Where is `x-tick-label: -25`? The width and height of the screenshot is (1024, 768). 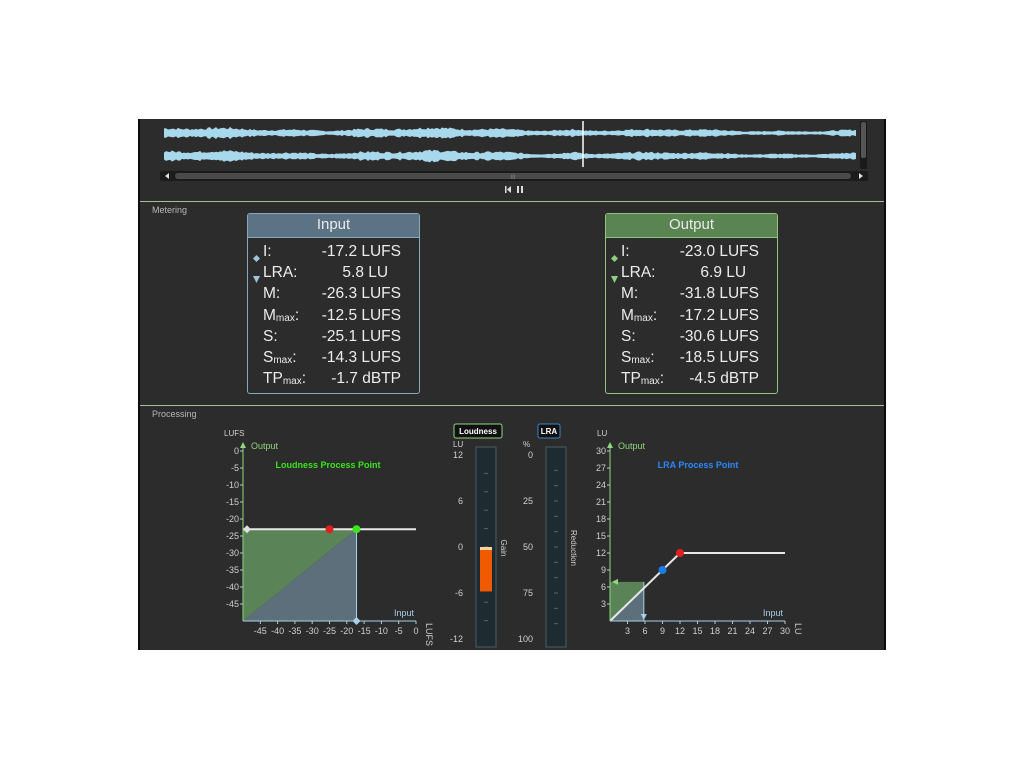
x-tick-label: -25 is located at coordinates (329, 631).